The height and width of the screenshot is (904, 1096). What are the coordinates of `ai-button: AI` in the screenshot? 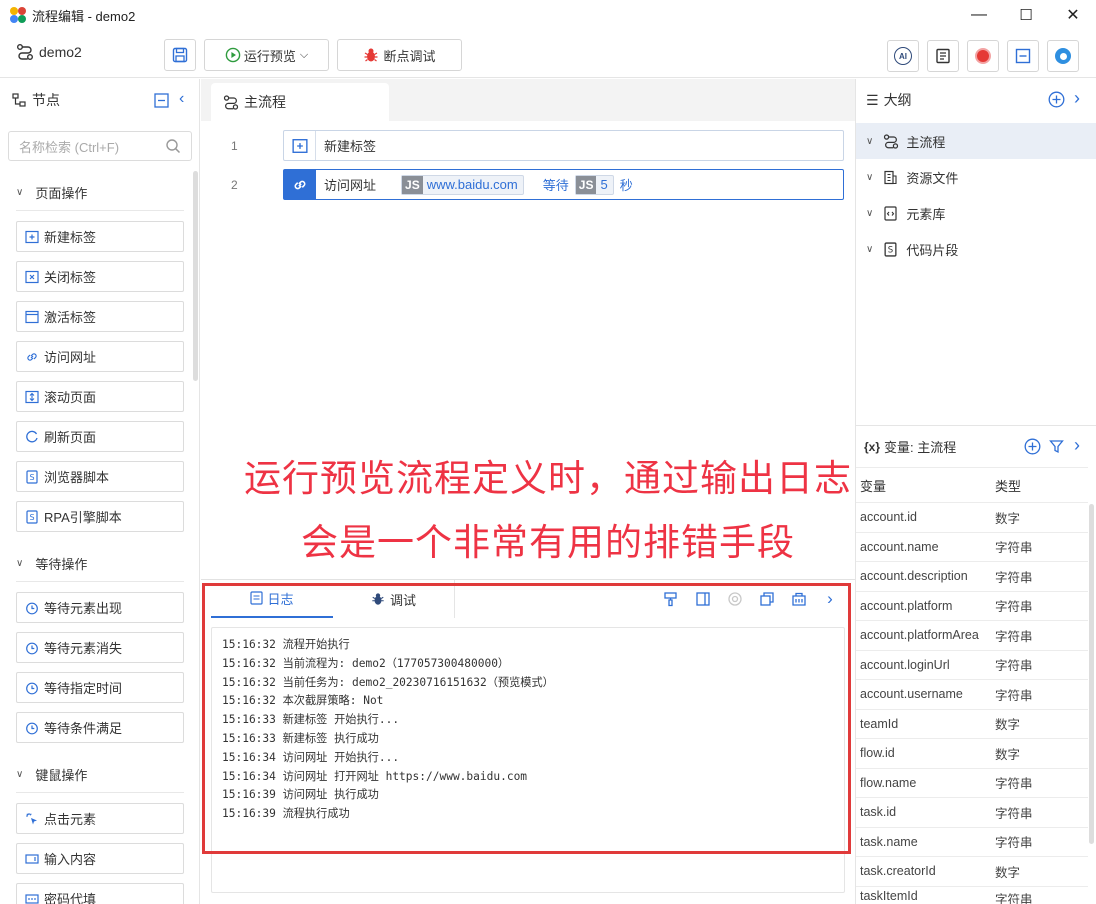 It's located at (903, 56).